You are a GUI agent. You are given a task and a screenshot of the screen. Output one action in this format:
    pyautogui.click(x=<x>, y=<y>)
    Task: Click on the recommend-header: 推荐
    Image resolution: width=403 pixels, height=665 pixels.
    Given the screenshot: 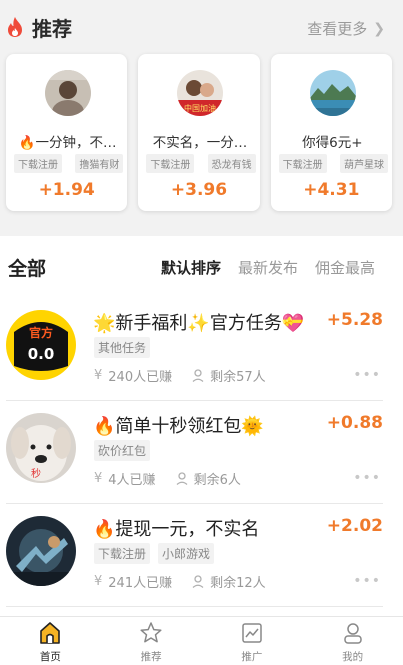 What is the action you would take?
    pyautogui.click(x=39, y=27)
    